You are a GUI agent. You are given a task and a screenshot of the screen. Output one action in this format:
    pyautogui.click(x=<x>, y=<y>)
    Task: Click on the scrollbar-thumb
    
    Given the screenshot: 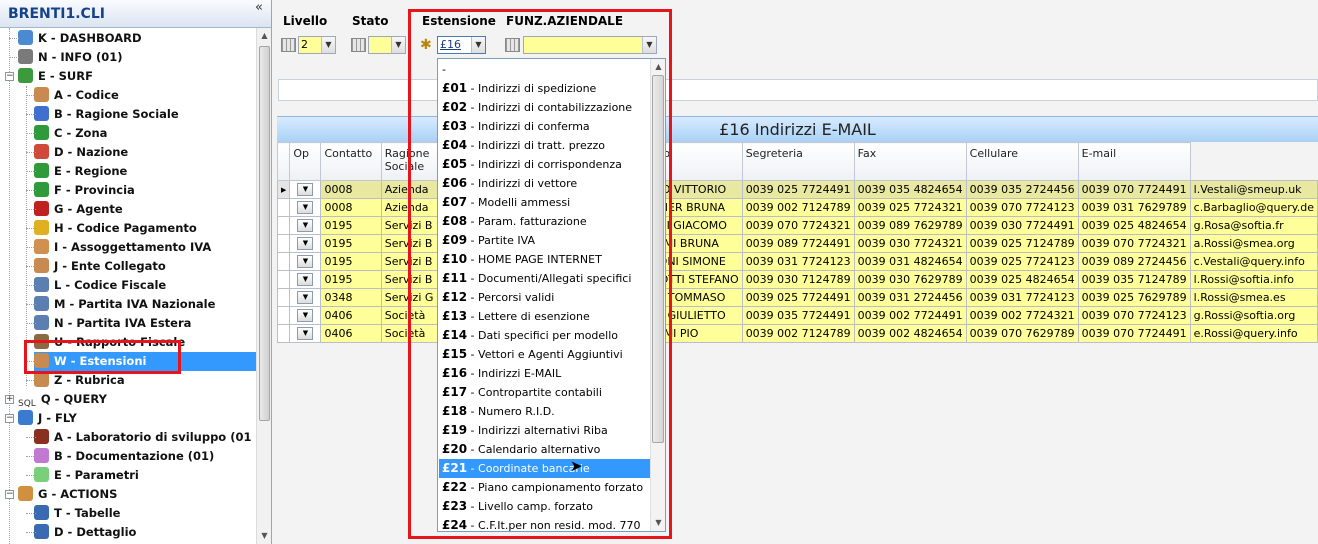 What is the action you would take?
    pyautogui.click(x=658, y=259)
    